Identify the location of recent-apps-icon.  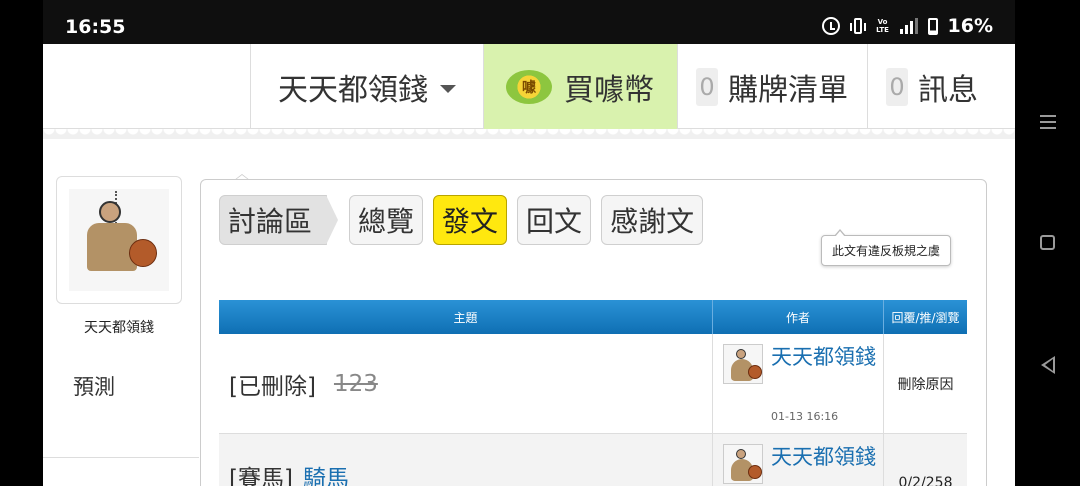
(1048, 124).